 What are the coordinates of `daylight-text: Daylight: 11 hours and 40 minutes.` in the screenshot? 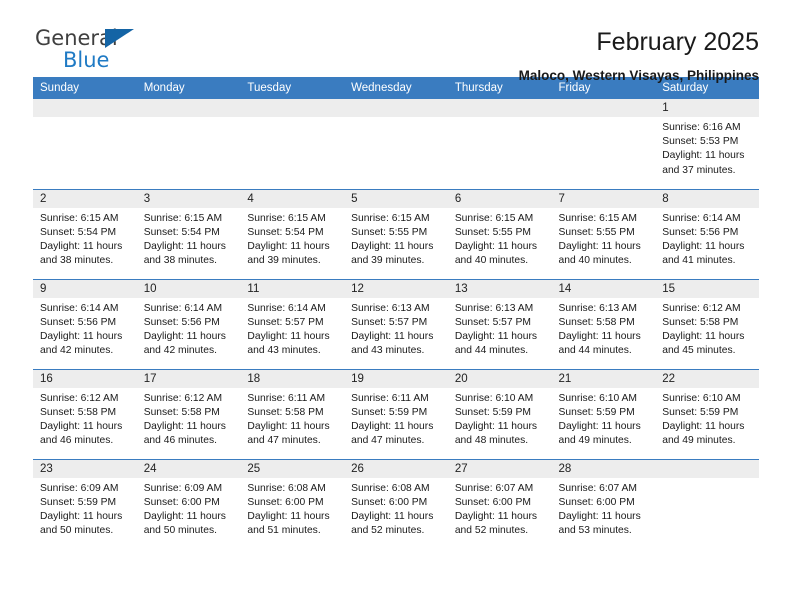 It's located at (599, 253).